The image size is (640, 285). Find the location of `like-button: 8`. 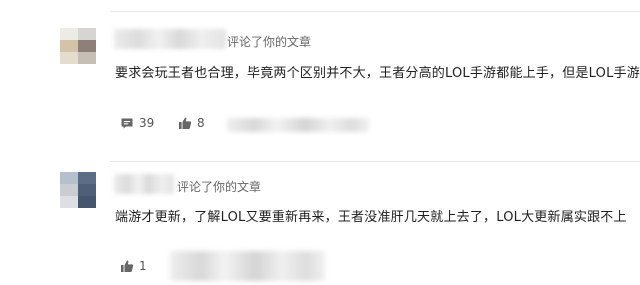

like-button: 8 is located at coordinates (191, 123).